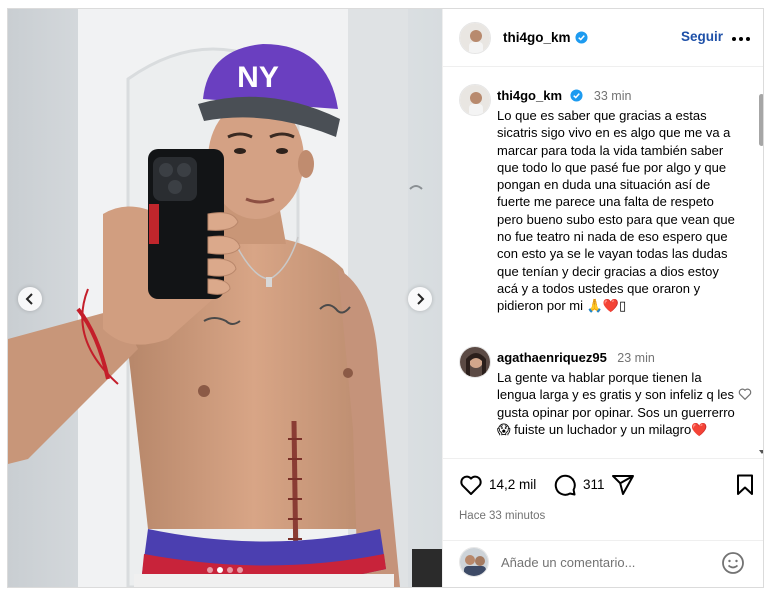  What do you see at coordinates (745, 394) in the screenshot?
I see `comment-like-heart-icon` at bounding box center [745, 394].